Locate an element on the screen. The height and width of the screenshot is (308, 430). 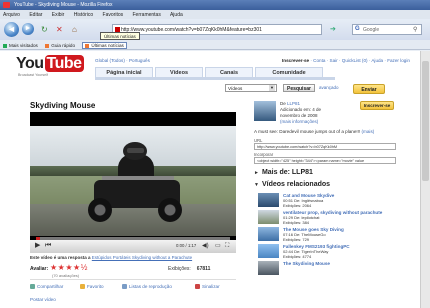
share-button: Compartilhar is located at coordinates (46, 287).